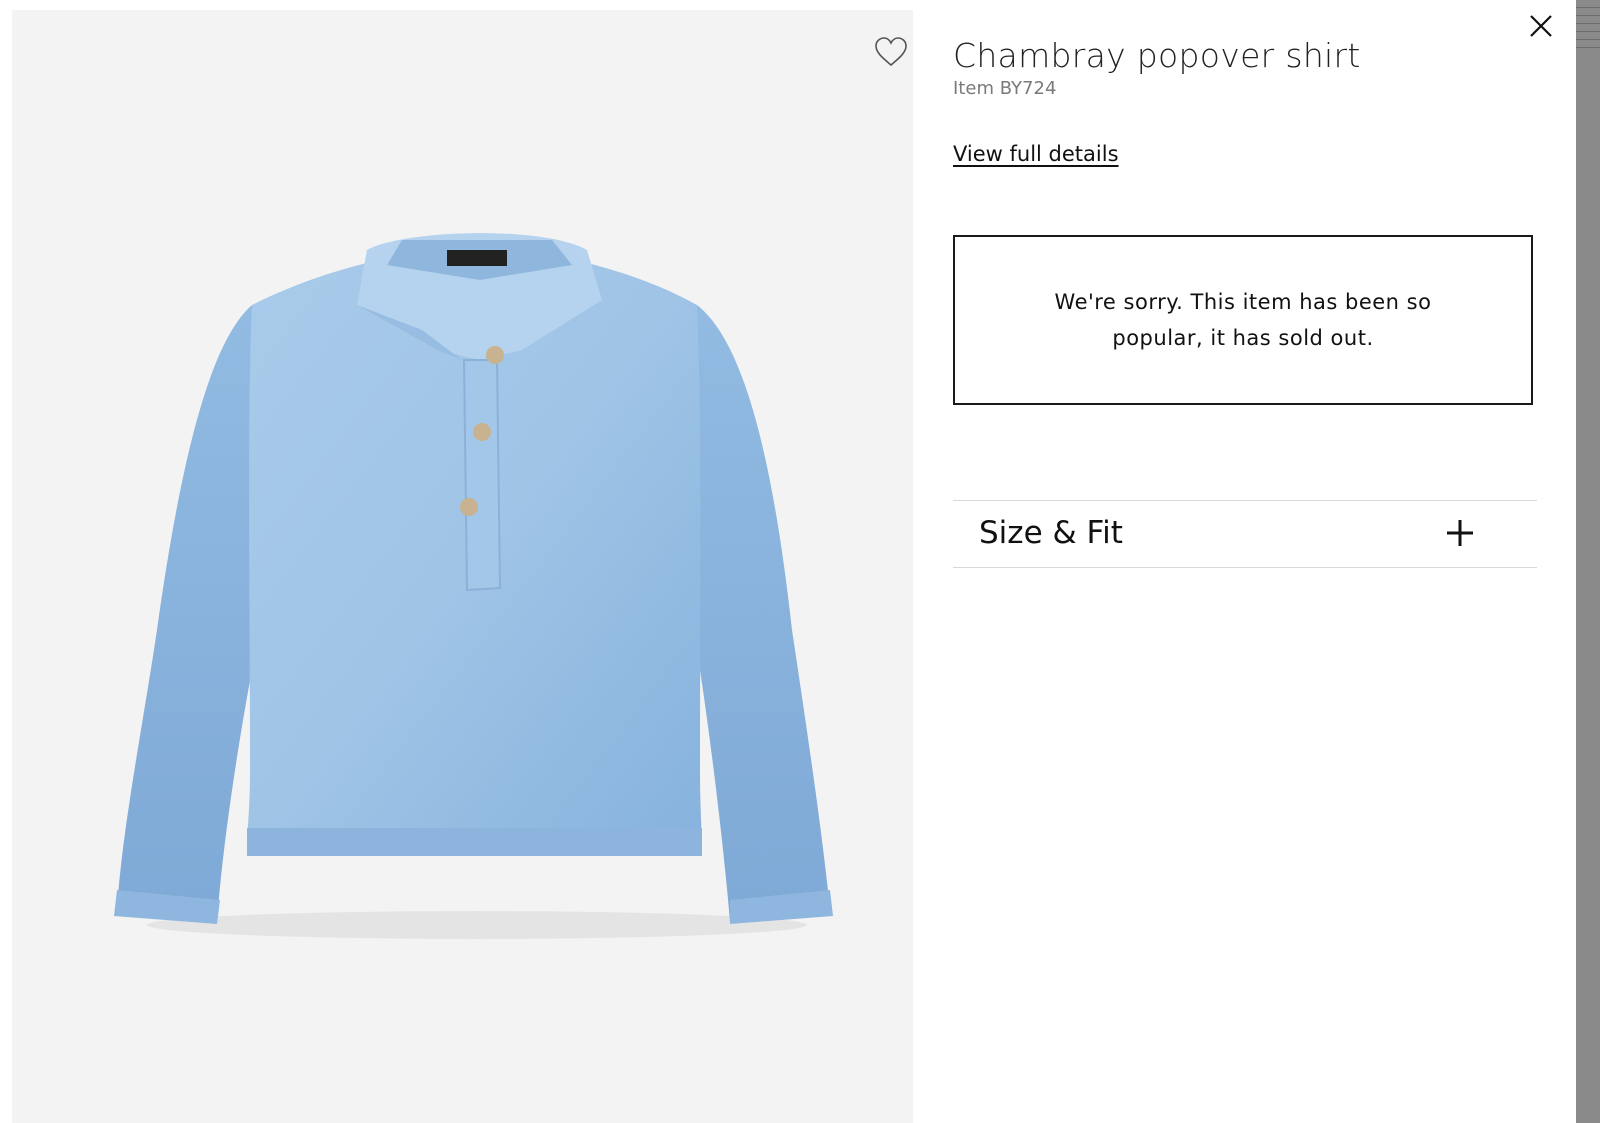  I want to click on size-fit-label: Size & Fit, so click(1051, 533).